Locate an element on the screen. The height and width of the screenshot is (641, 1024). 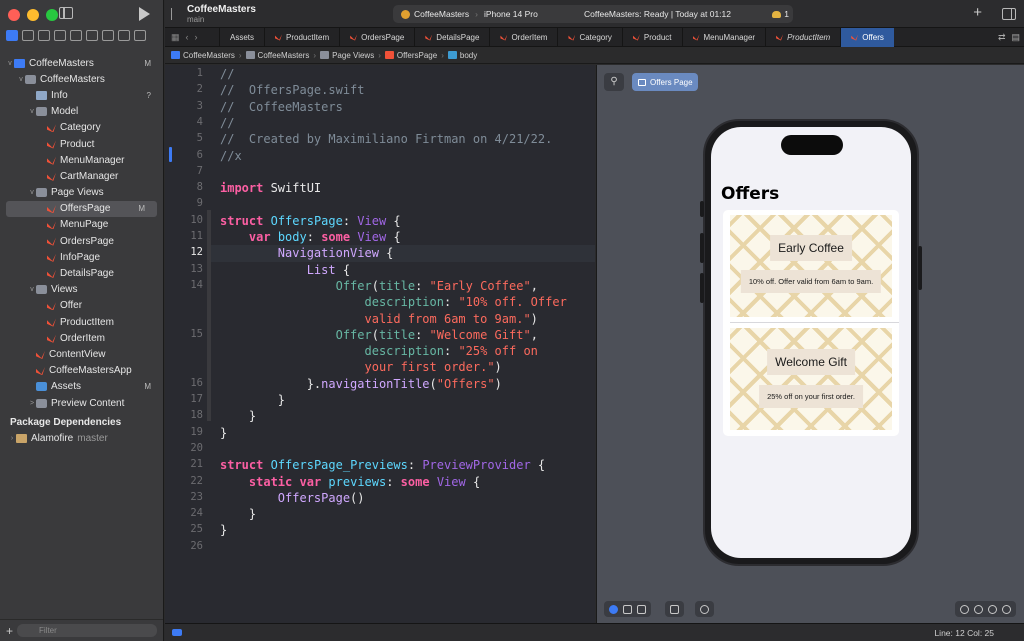
report-icon is located at coordinates (140, 35).